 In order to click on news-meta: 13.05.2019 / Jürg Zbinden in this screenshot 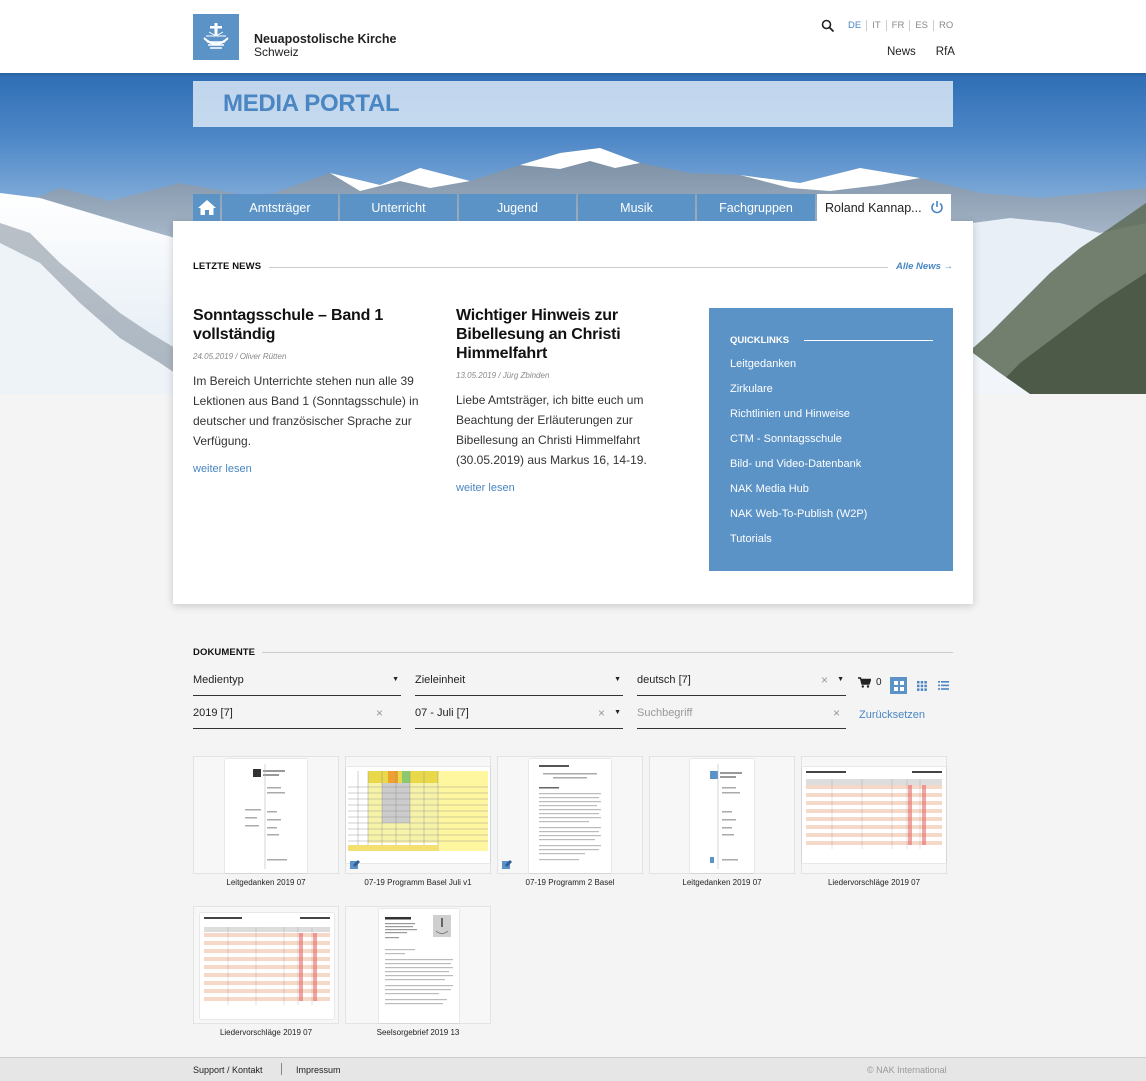, I will do `click(503, 375)`.